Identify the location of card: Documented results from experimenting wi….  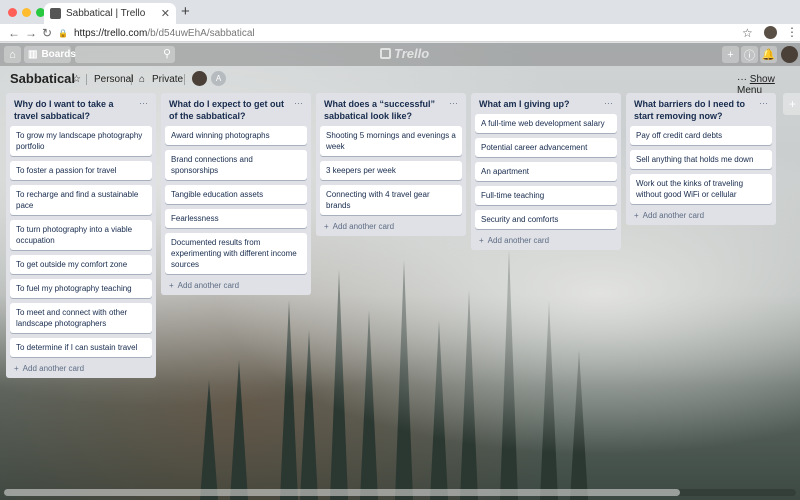
(236, 253).